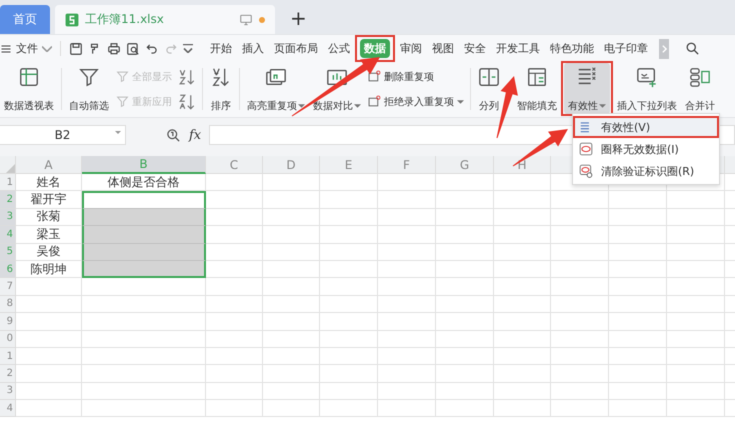  I want to click on function-button: fx, so click(195, 135).